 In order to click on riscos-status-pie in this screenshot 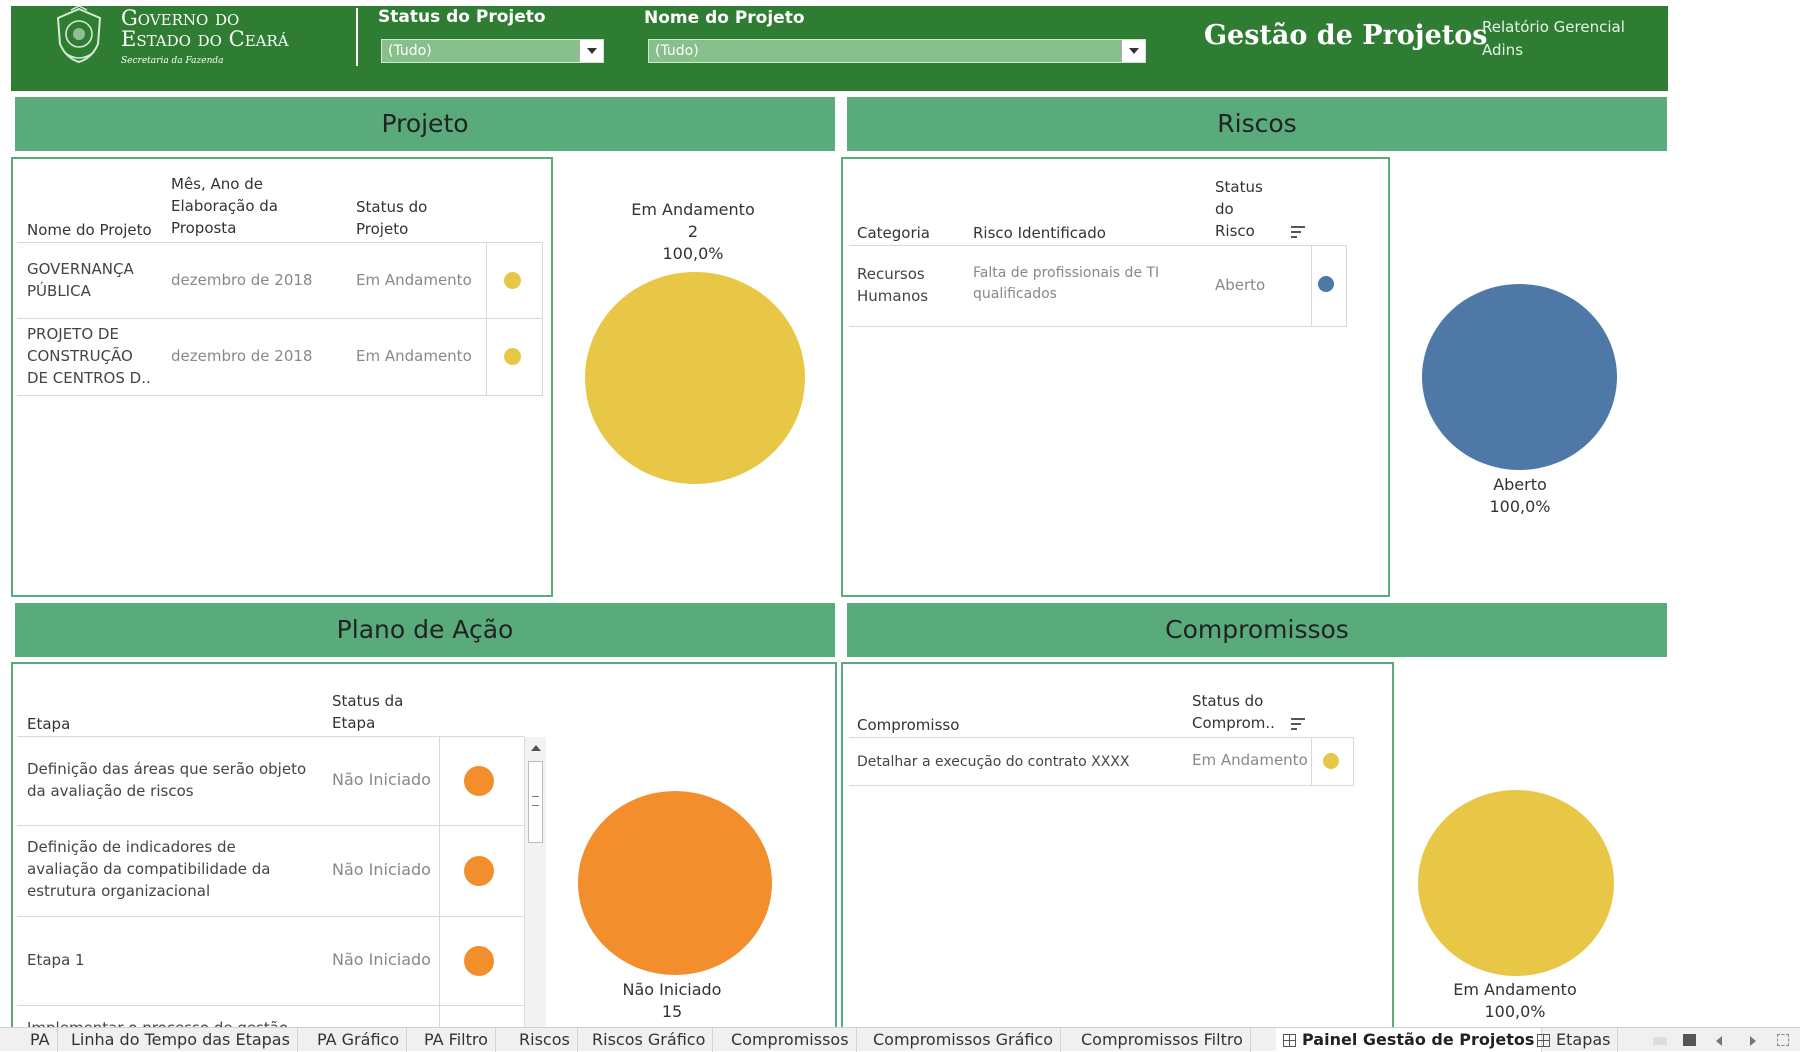, I will do `click(1519, 377)`.